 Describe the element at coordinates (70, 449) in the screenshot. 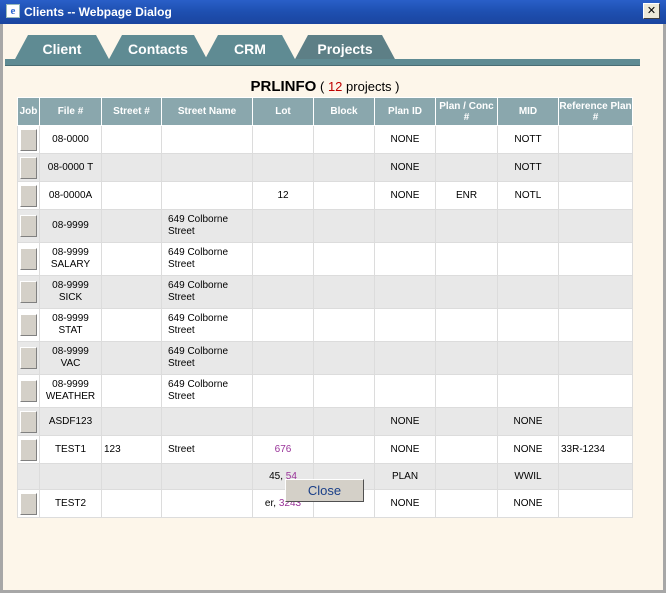

I see `file-cell: TEST1` at that location.